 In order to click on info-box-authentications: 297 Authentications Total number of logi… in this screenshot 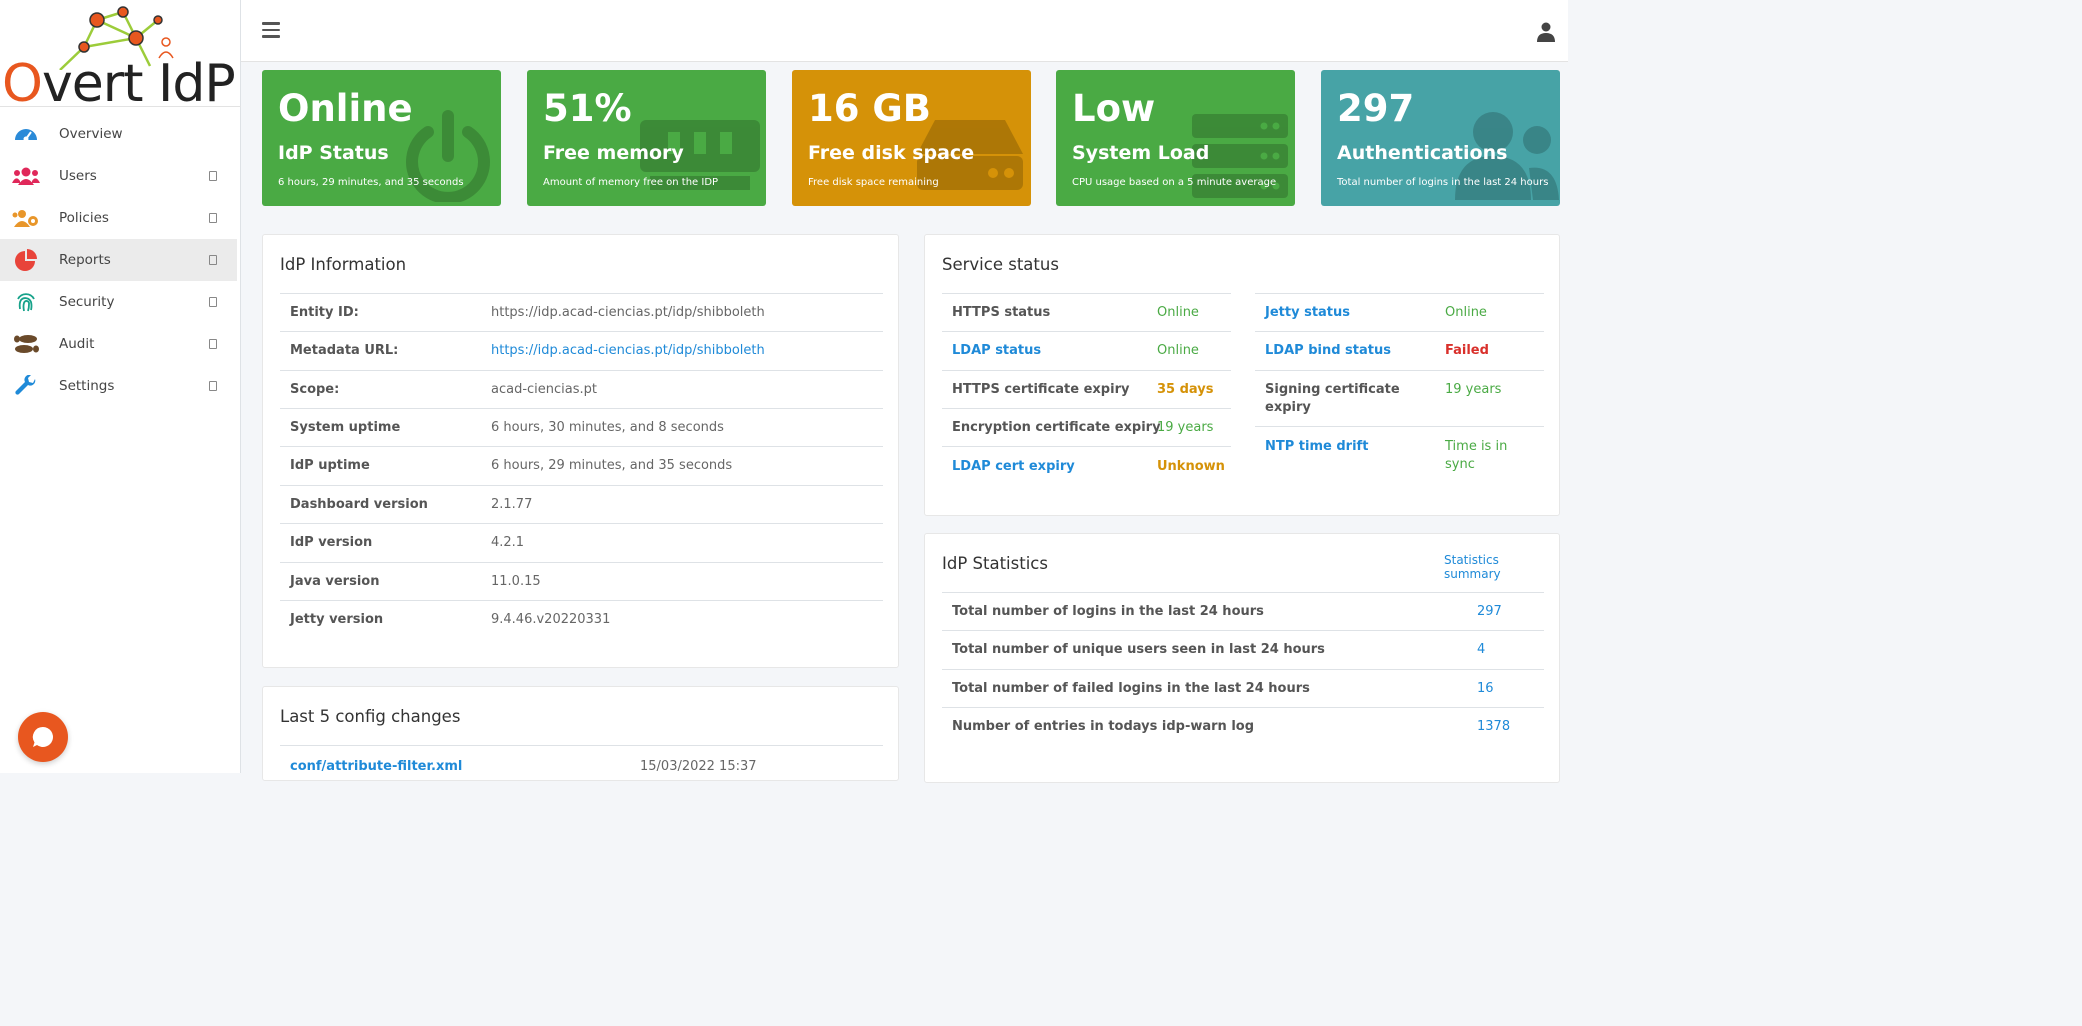, I will do `click(1440, 138)`.